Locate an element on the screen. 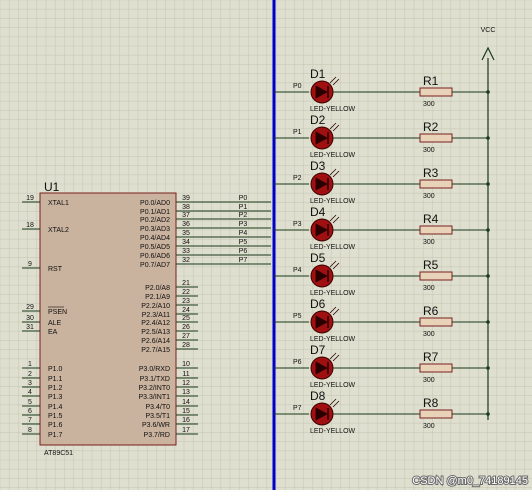  pin-number: 14 is located at coordinates (186, 402).